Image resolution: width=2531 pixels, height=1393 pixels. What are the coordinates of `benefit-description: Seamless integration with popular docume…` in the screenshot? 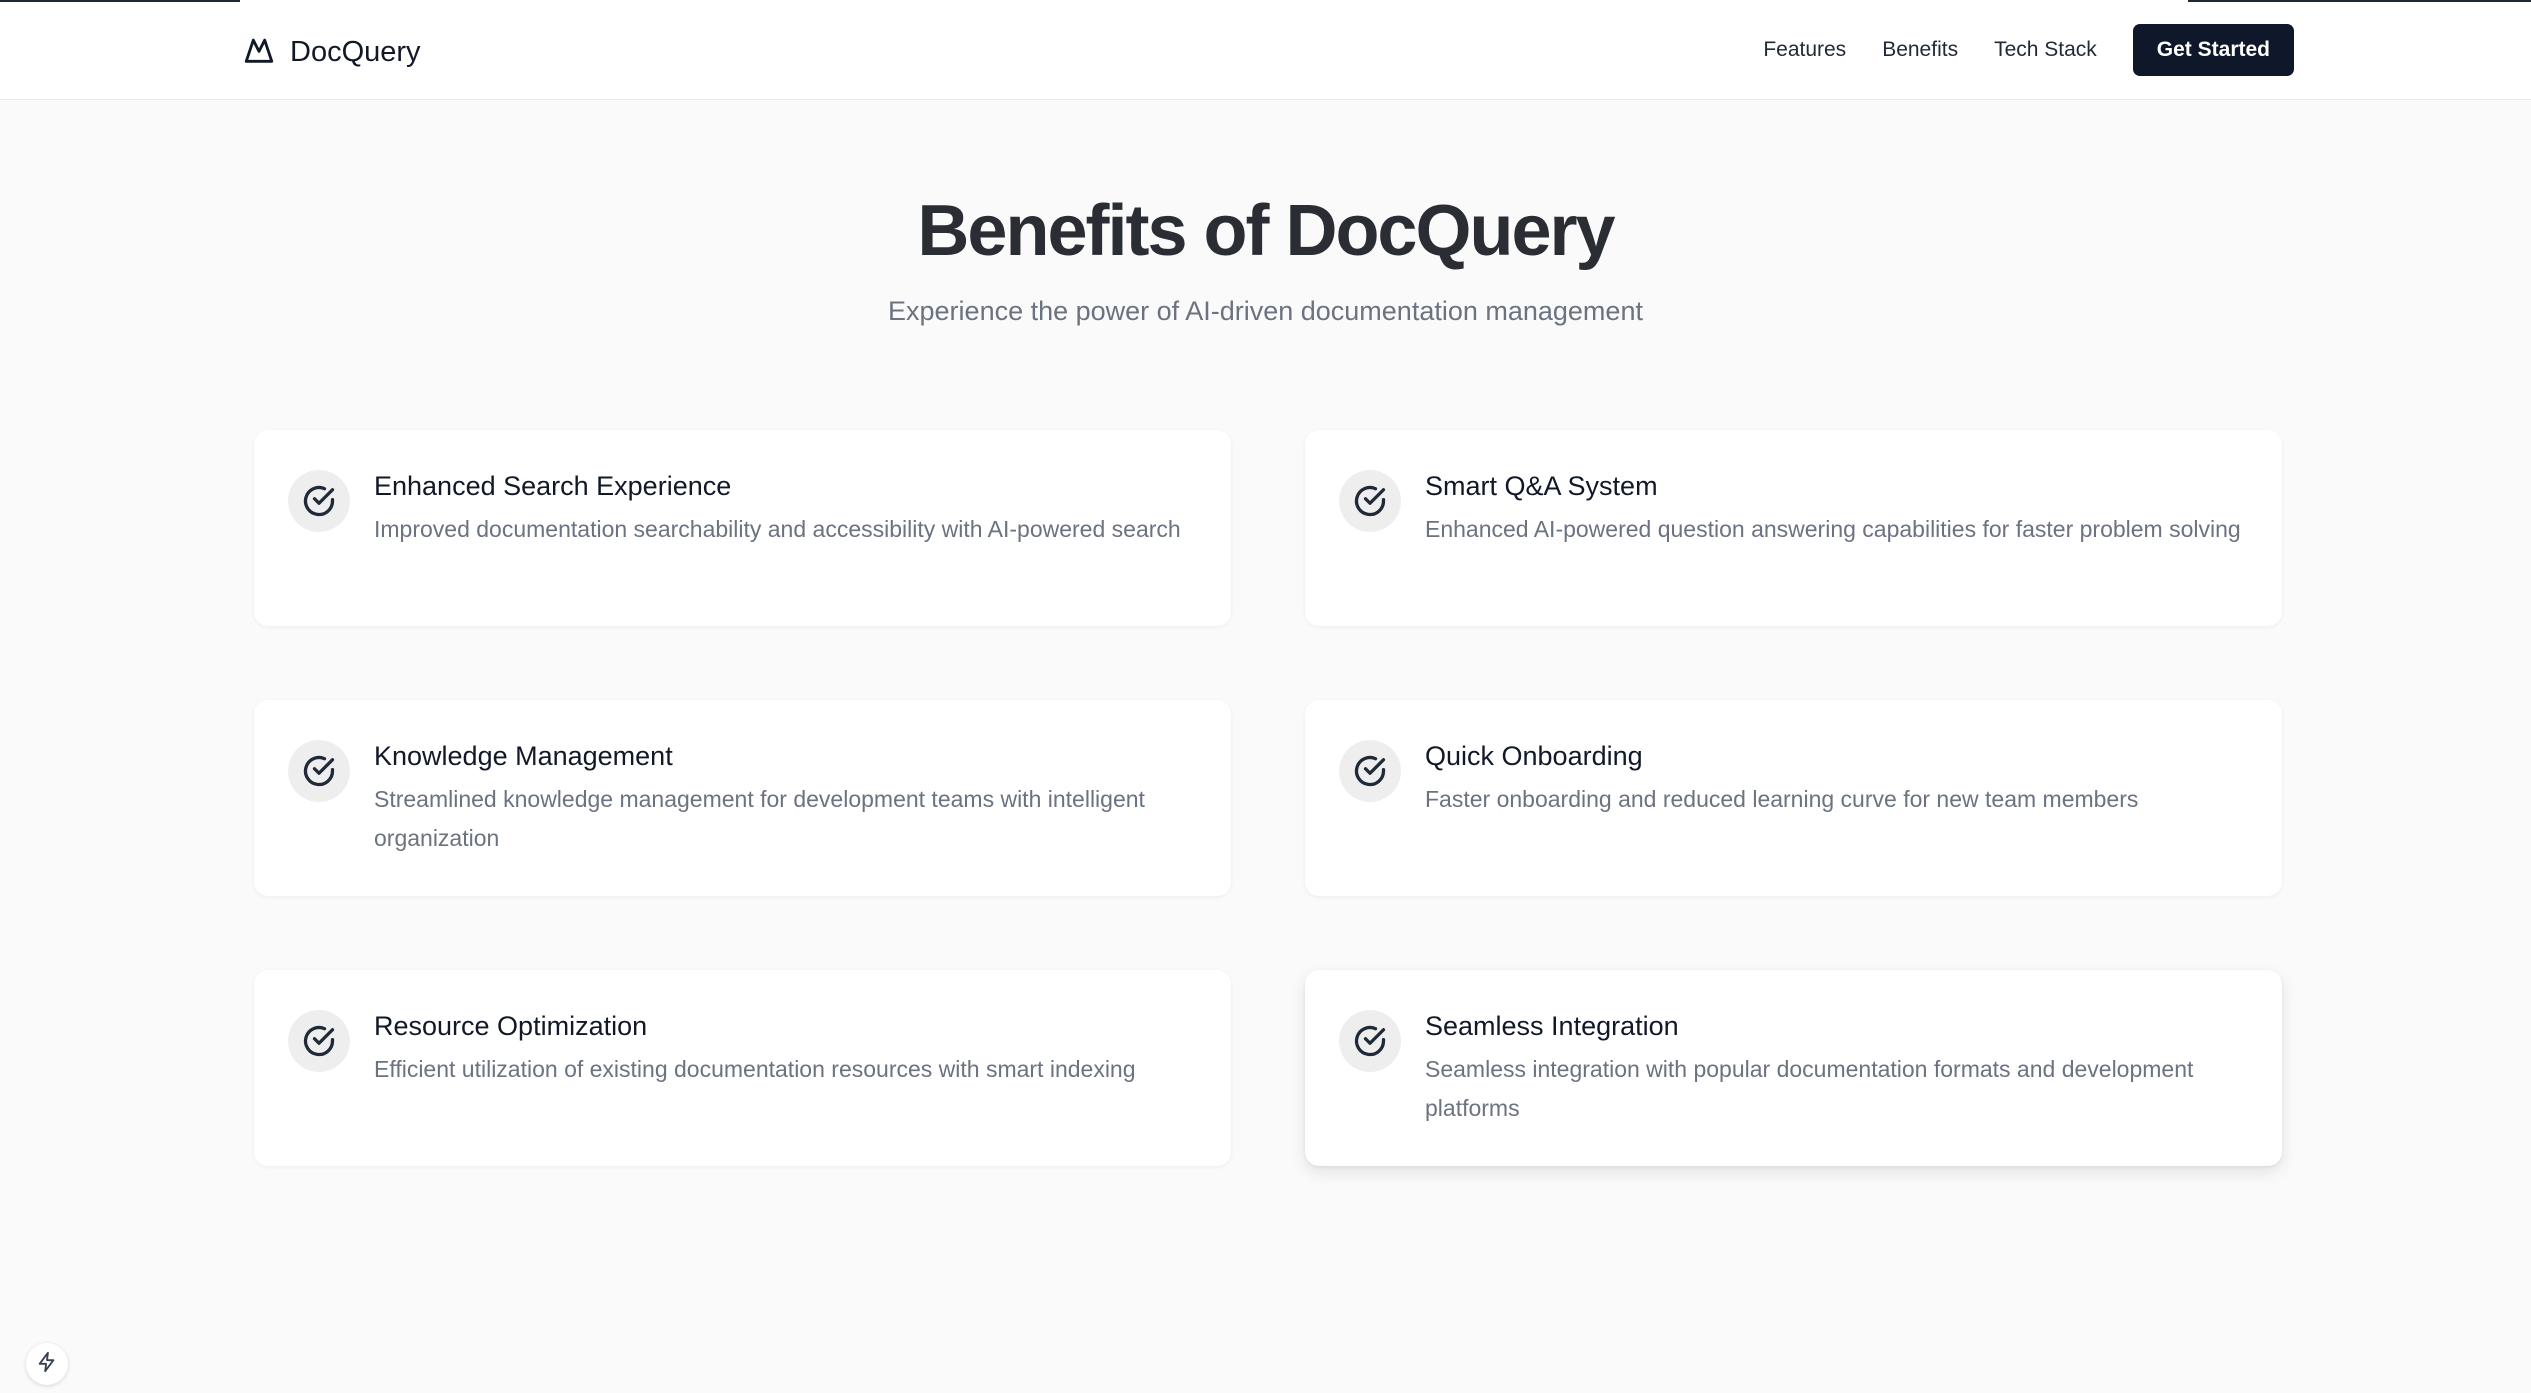 It's located at (1809, 1088).